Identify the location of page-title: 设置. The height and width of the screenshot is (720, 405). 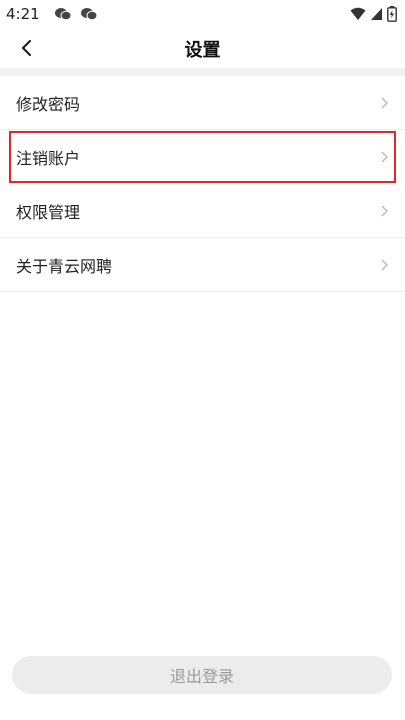
(202, 50).